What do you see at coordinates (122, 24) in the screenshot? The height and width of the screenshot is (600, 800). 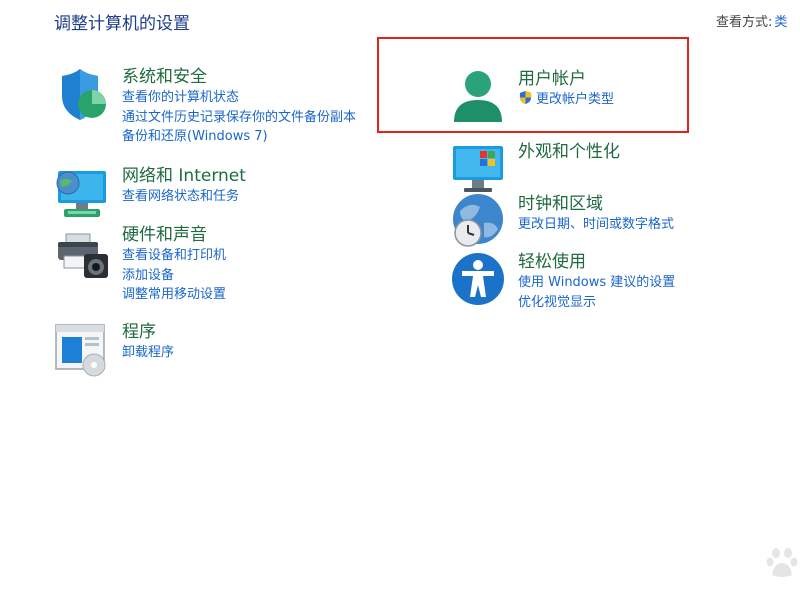 I see `page-title: 调整计算机的设置` at bounding box center [122, 24].